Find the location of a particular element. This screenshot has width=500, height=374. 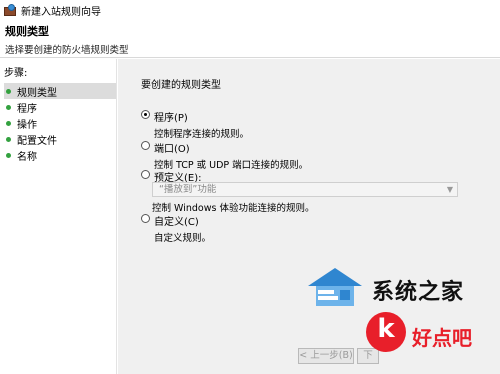

watermark-xitongzhijia: 系统之家 is located at coordinates (400, 286).